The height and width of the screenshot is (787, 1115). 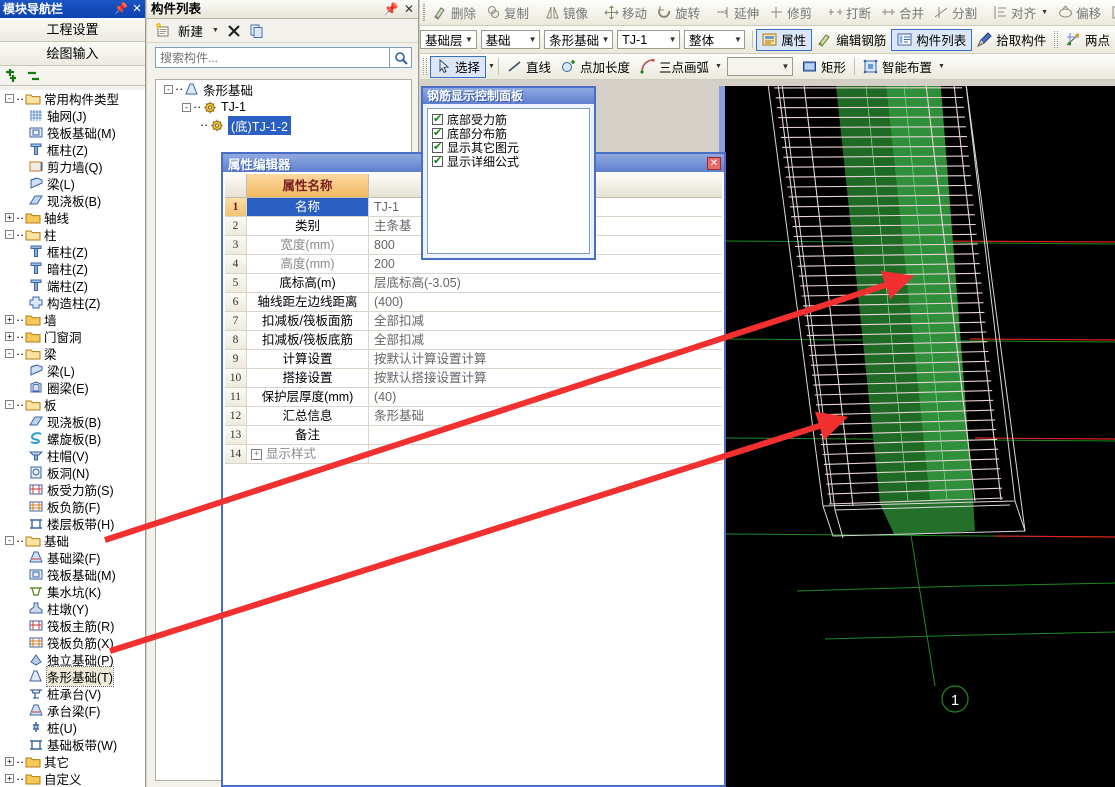 What do you see at coordinates (72, 540) in the screenshot?
I see `module-tree-item: - ·· 基础` at bounding box center [72, 540].